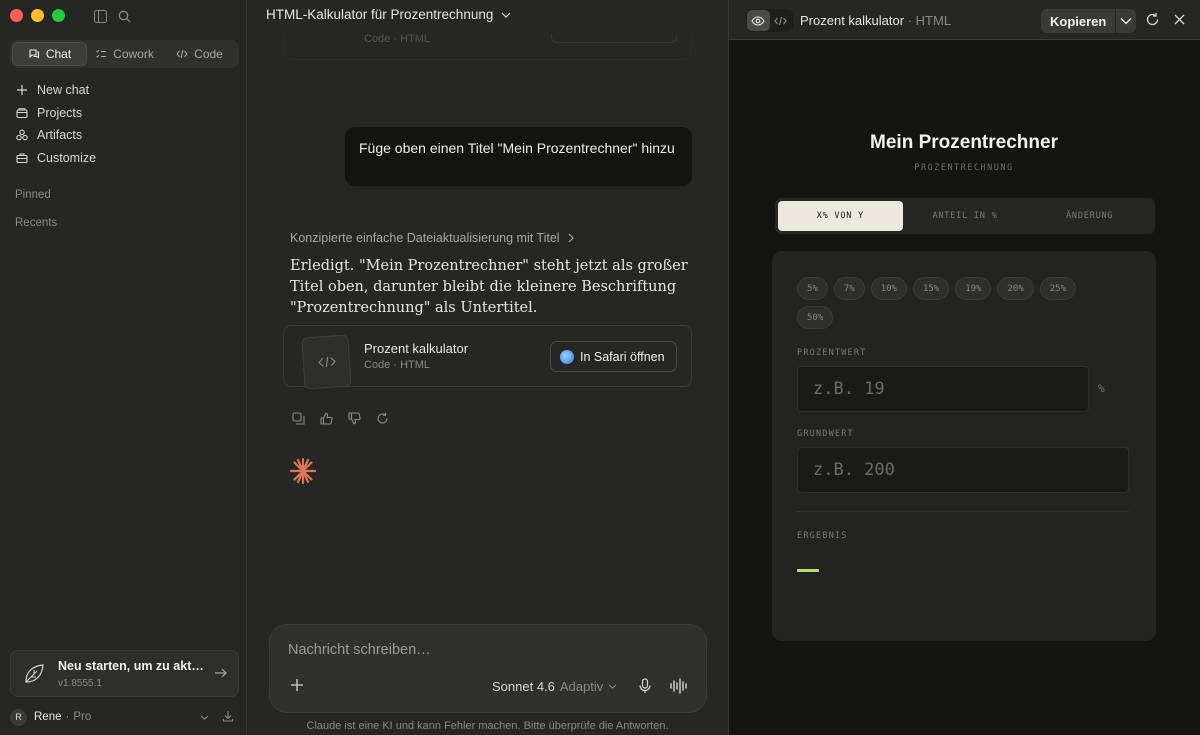 This screenshot has width=1200, height=735. I want to click on preset-chip: 25%, so click(1058, 288).